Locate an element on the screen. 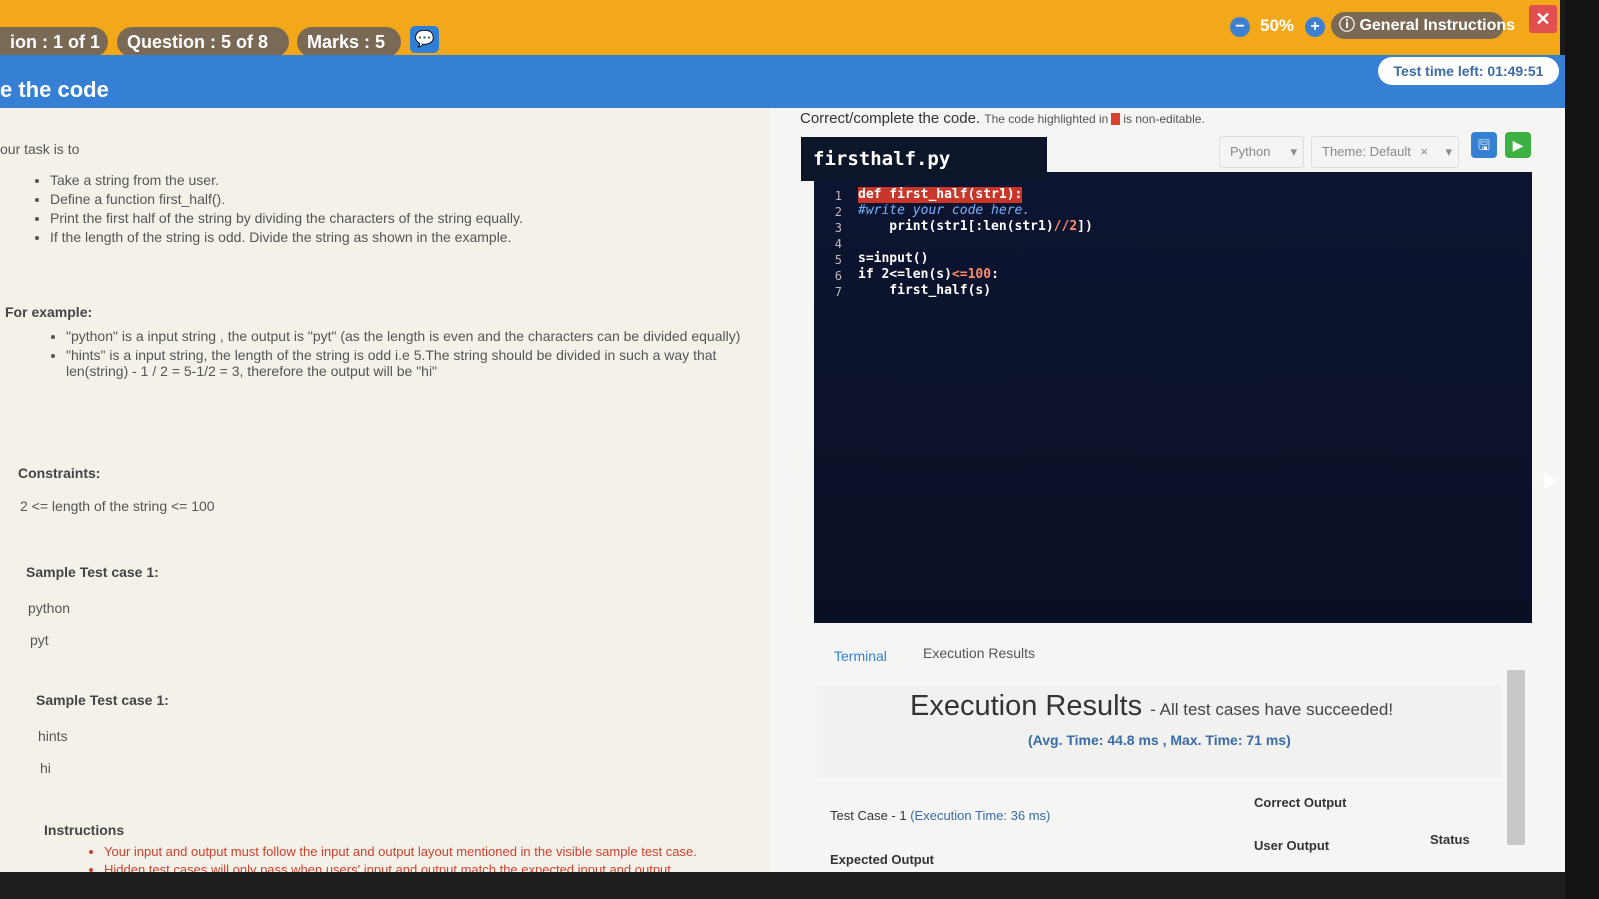 The width and height of the screenshot is (1599, 899). run-button: ▶ is located at coordinates (1518, 145).